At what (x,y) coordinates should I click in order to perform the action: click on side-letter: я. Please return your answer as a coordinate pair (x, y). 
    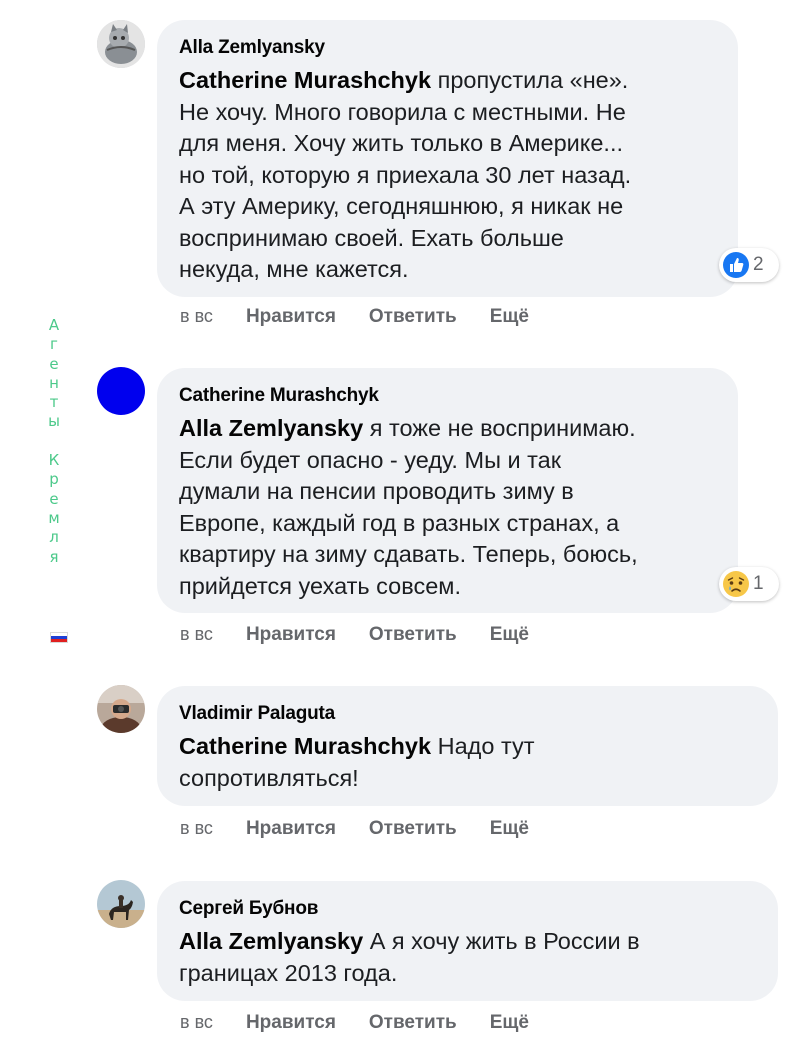
    Looking at the image, I should click on (54, 556).